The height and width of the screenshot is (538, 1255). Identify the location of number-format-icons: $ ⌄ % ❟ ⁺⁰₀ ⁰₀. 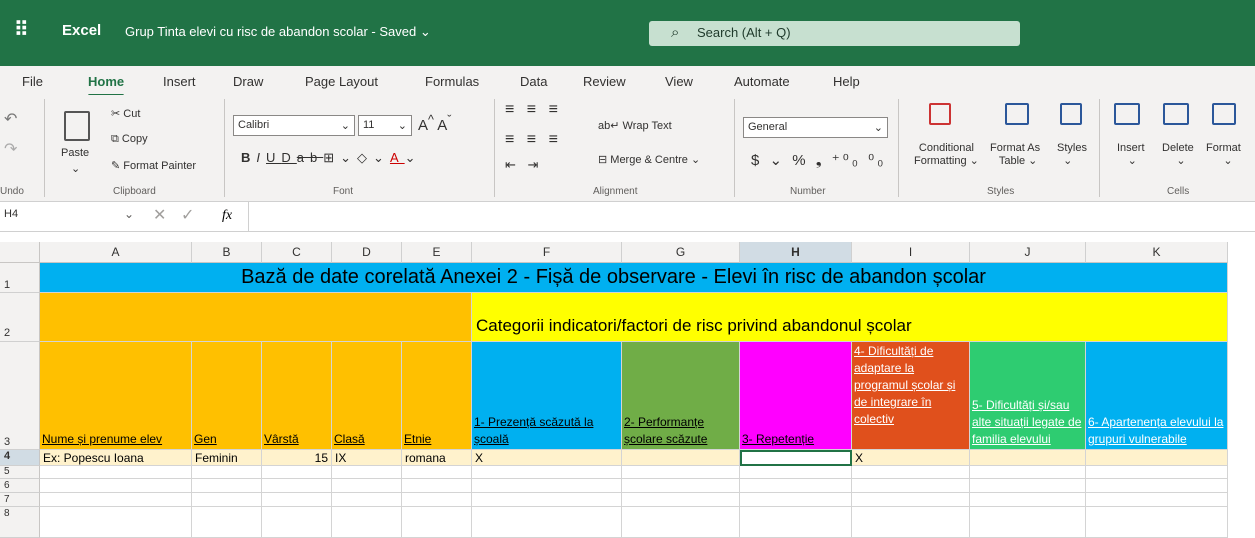
(818, 160).